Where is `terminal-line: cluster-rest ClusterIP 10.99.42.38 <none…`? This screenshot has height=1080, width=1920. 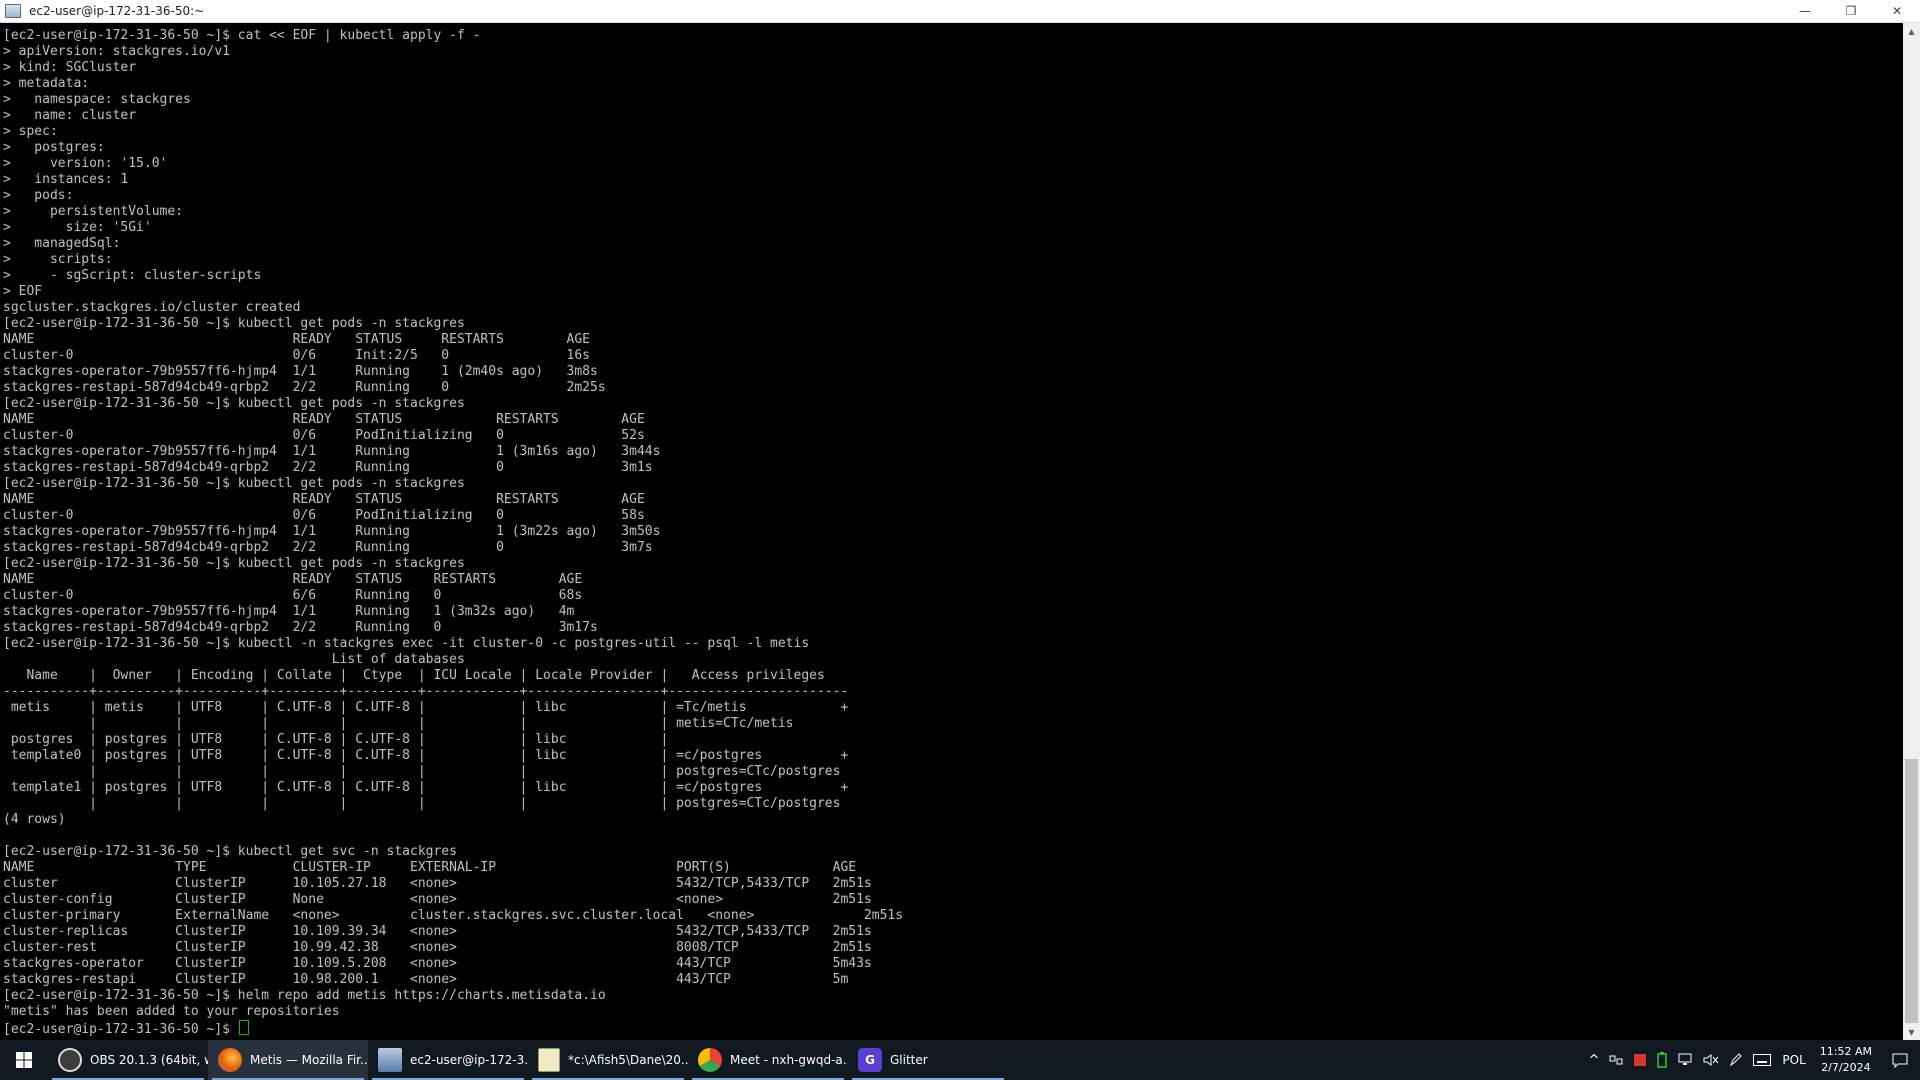 terminal-line: cluster-rest ClusterIP 10.99.42.38 <none… is located at coordinates (437, 947).